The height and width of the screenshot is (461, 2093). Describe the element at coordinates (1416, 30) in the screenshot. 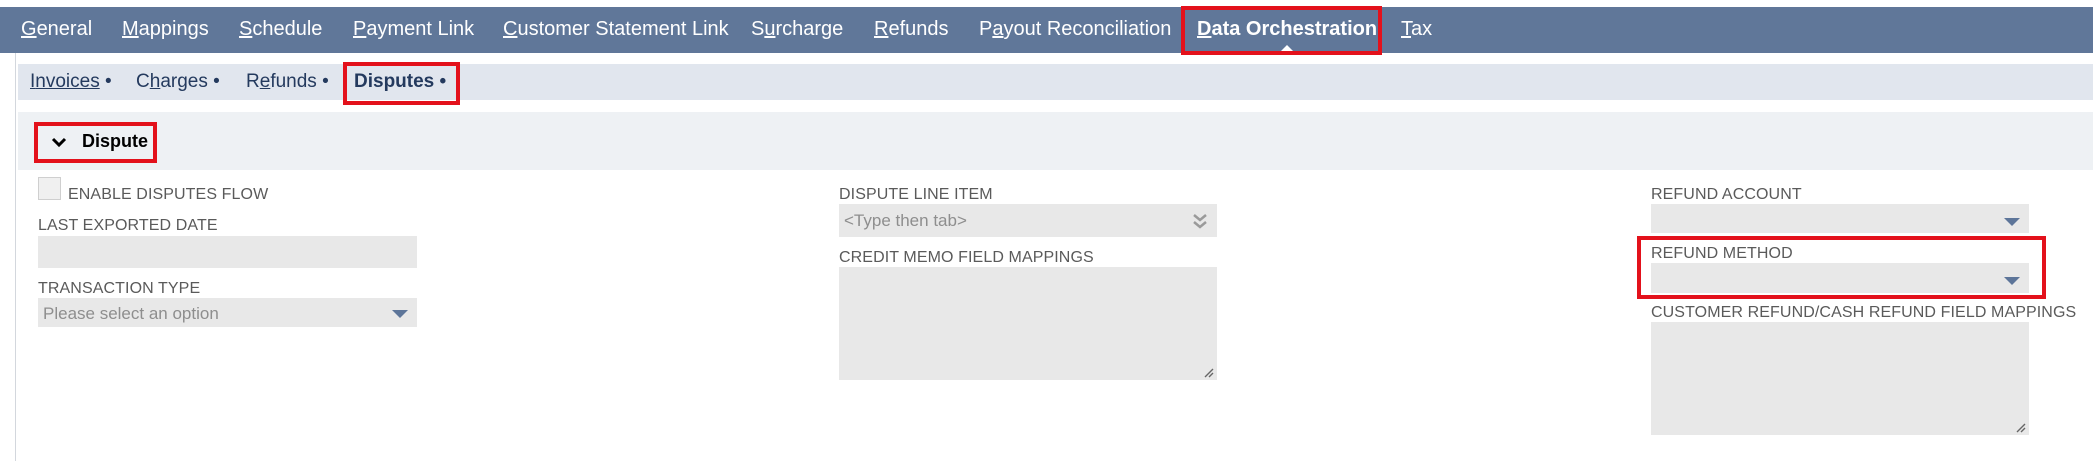

I see `tab-tax: Tax` at that location.